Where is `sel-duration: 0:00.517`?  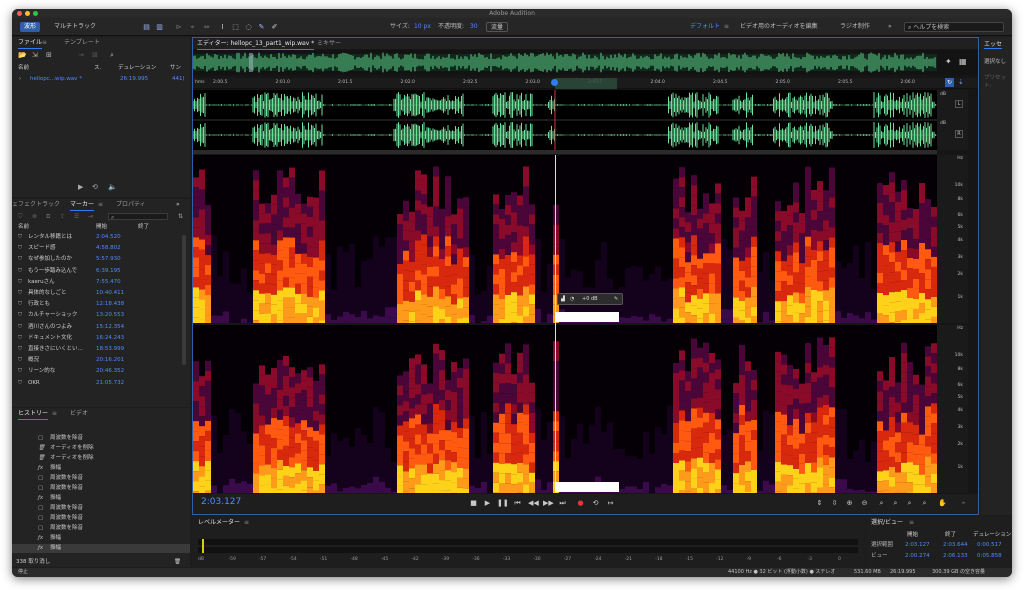 sel-duration: 0:00.517 is located at coordinates (989, 545).